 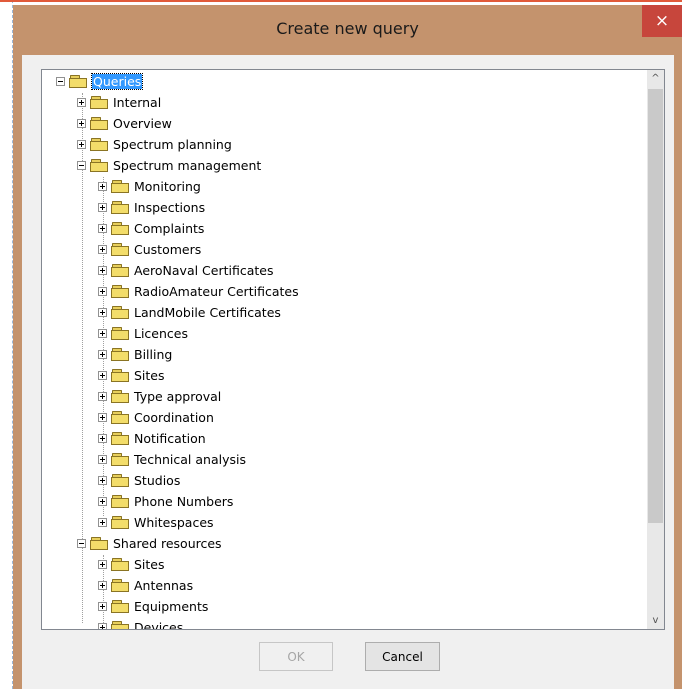 I want to click on tree-item: Billing, so click(x=135, y=354).